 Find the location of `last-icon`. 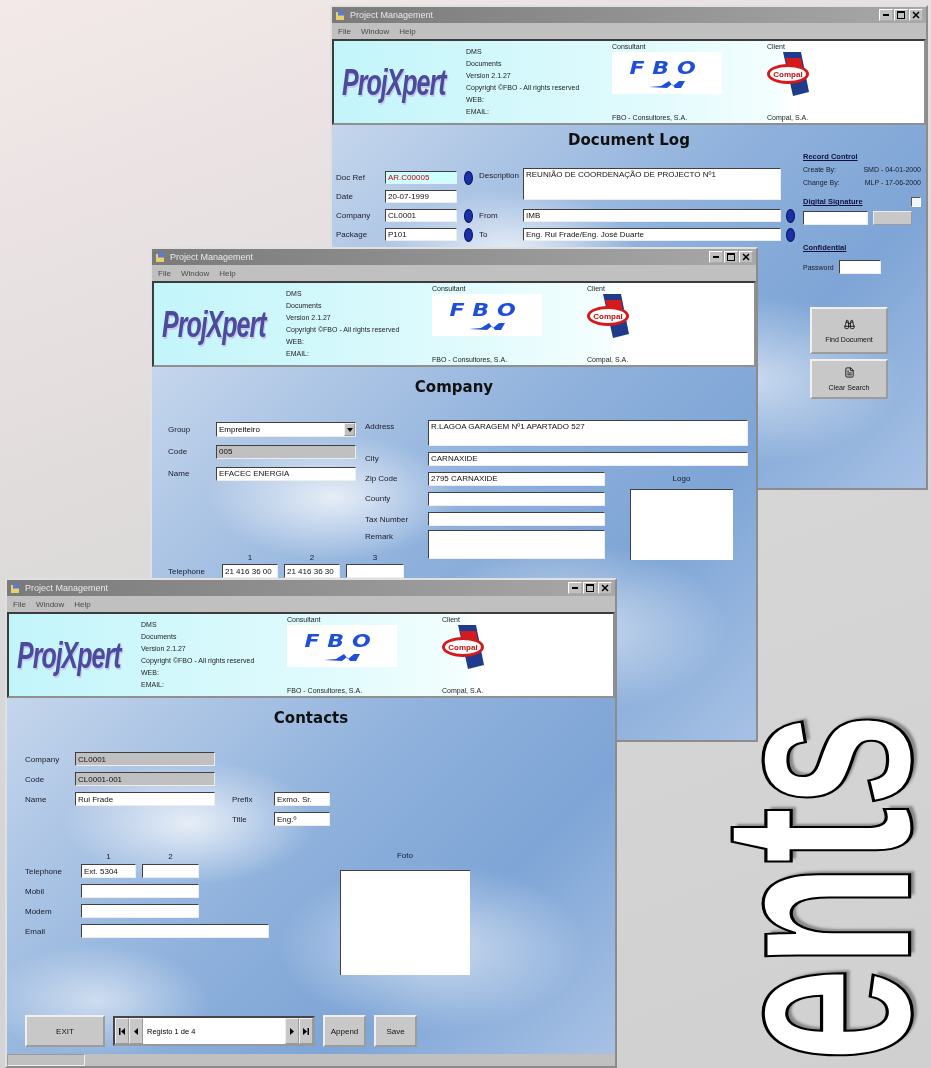

last-icon is located at coordinates (306, 1031).